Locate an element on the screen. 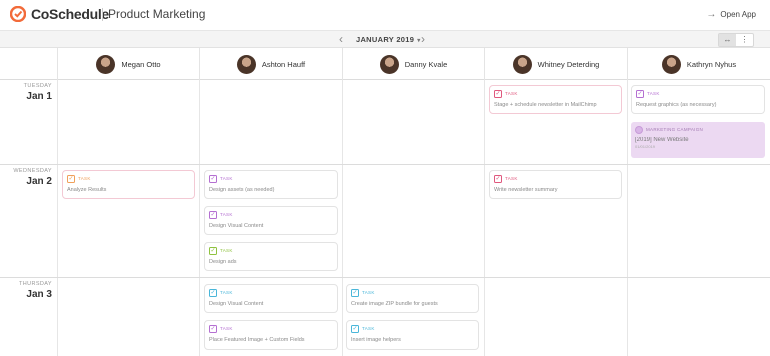 This screenshot has width=770, height=356. person-header-megan: Megan Otto is located at coordinates (128, 64).